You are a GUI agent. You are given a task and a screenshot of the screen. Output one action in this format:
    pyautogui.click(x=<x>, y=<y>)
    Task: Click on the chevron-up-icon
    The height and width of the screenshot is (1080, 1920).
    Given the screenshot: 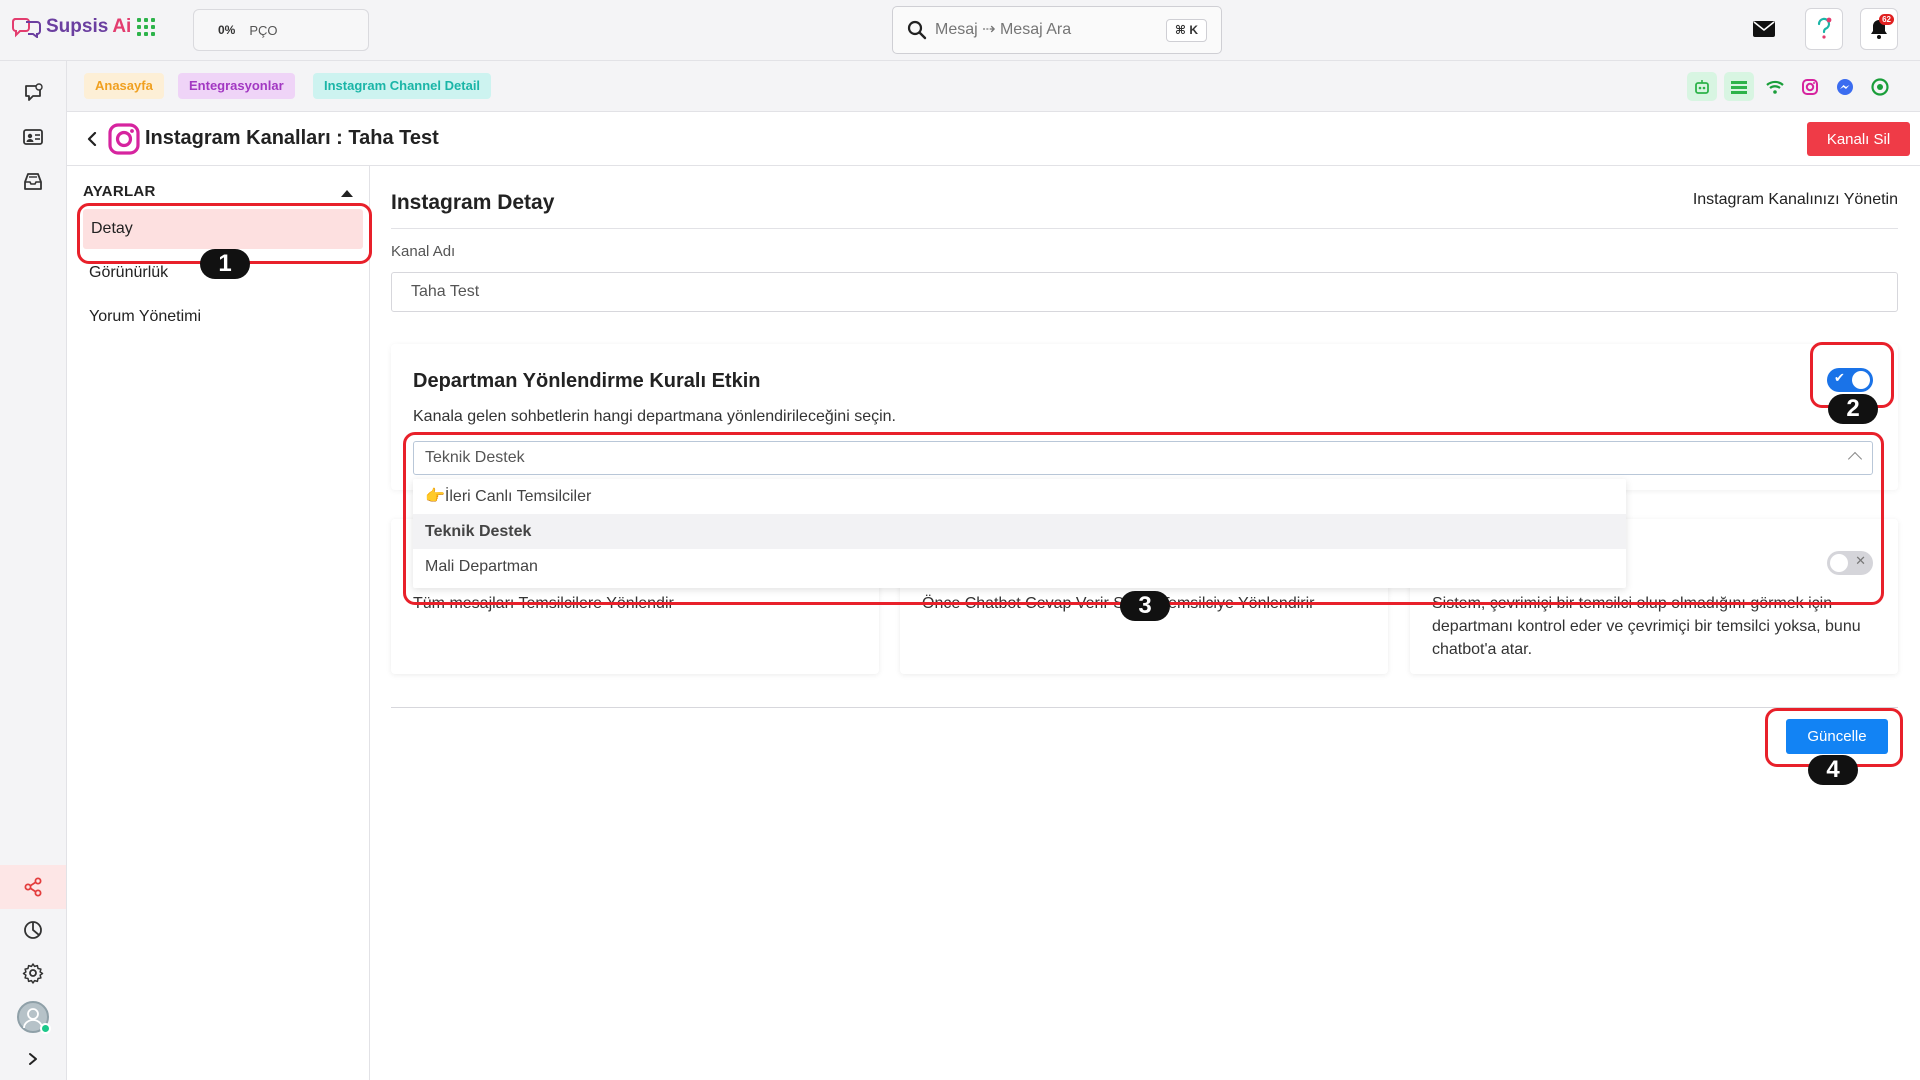 What is the action you would take?
    pyautogui.click(x=1855, y=459)
    